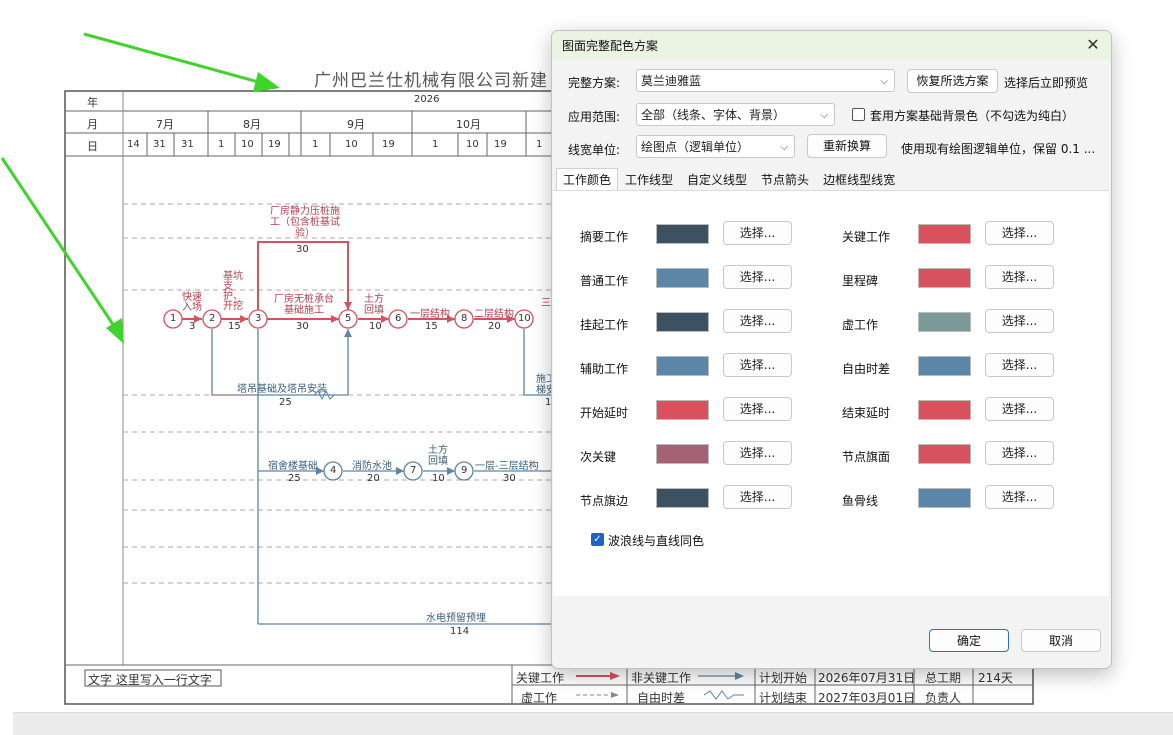  I want to click on duration-value: 214天, so click(995, 678).